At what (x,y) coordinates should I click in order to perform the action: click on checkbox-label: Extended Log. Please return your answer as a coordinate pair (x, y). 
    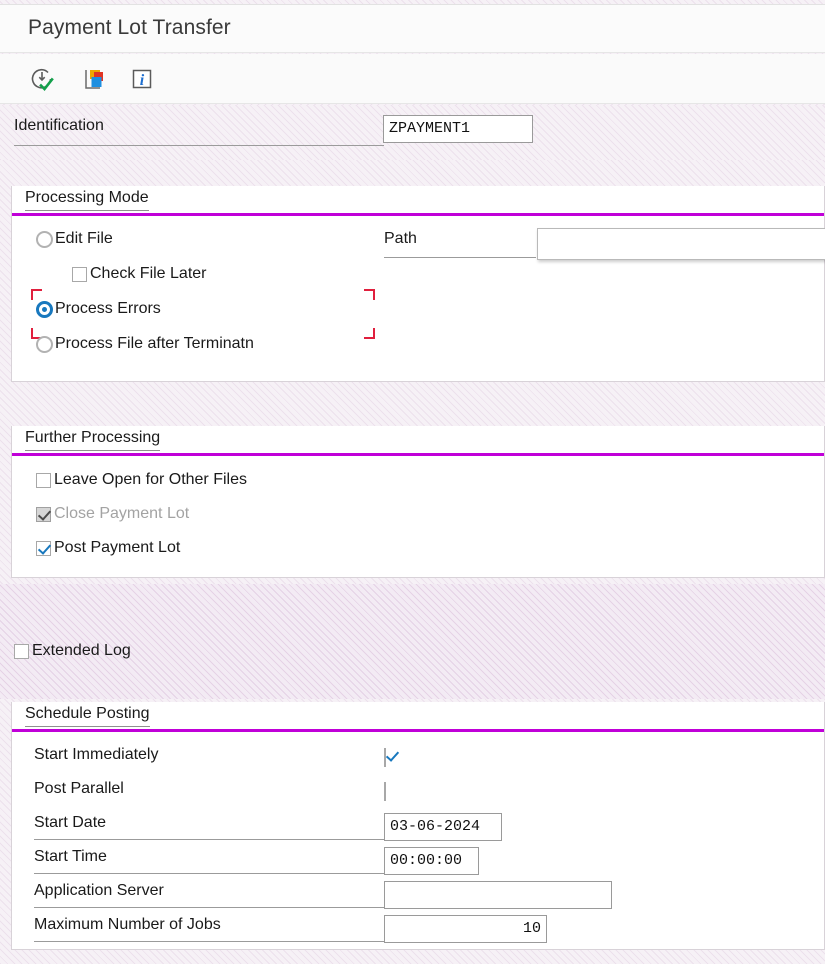
    Looking at the image, I should click on (81, 650).